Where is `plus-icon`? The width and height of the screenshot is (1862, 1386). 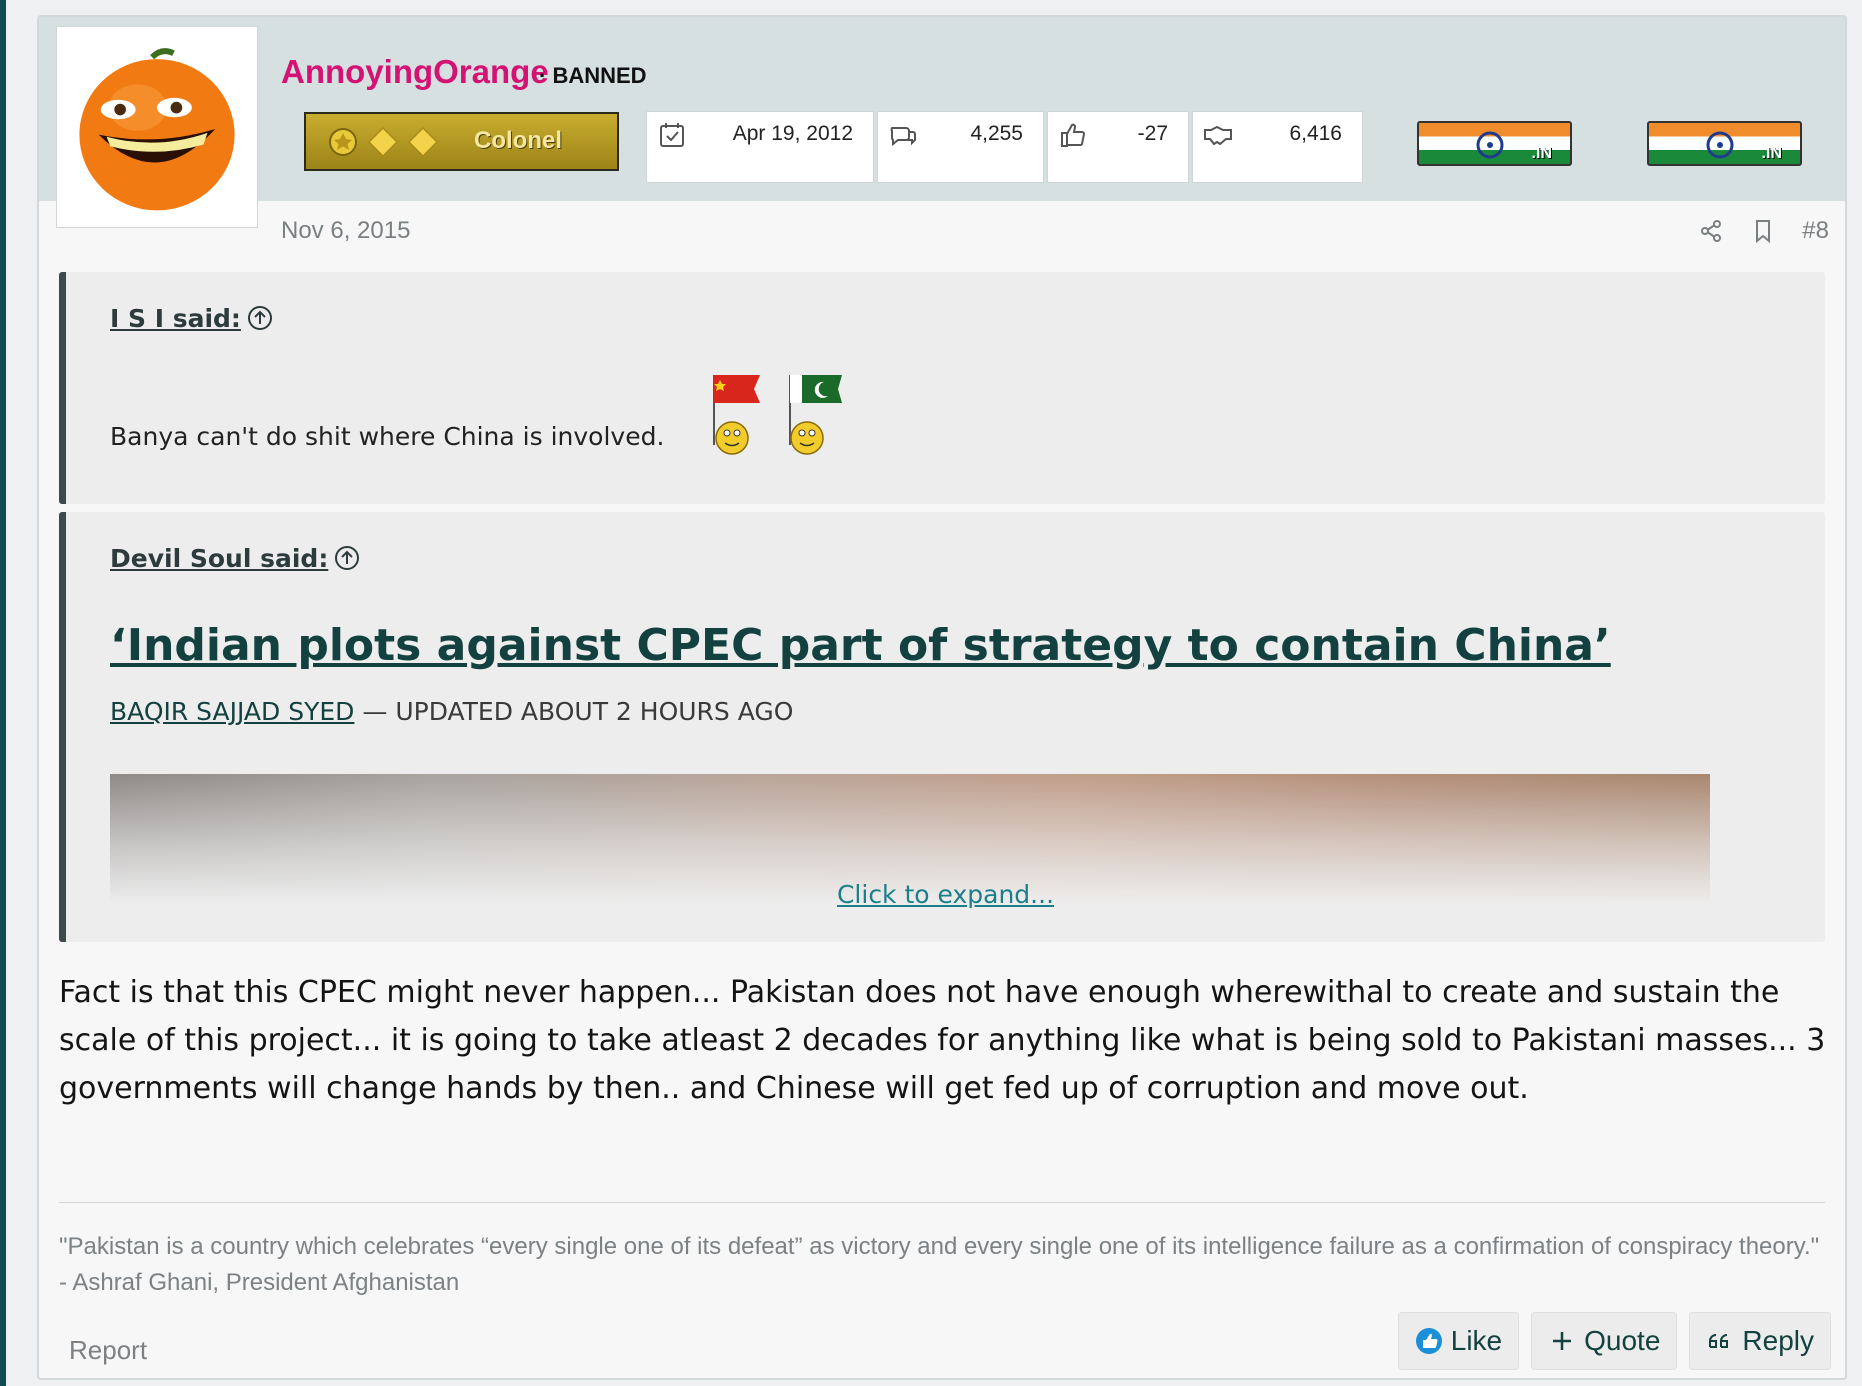 plus-icon is located at coordinates (1562, 1341).